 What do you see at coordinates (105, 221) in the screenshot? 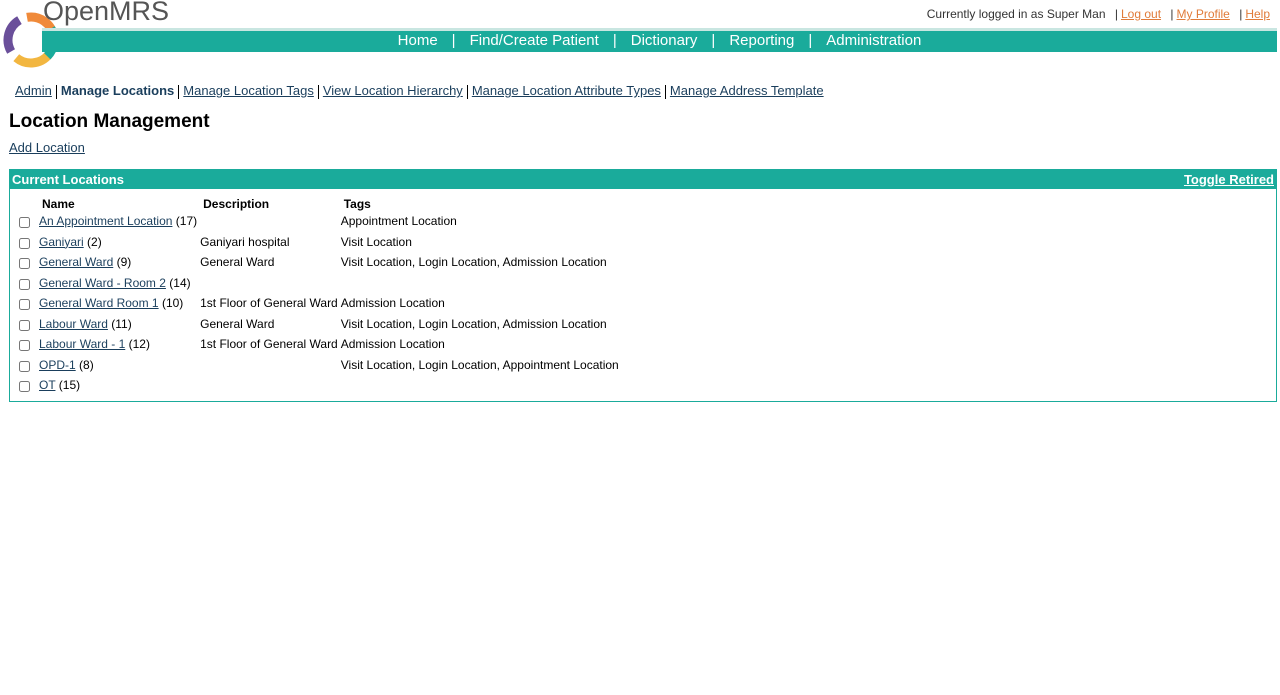
I see `location-name-link: An Appointment Location` at bounding box center [105, 221].